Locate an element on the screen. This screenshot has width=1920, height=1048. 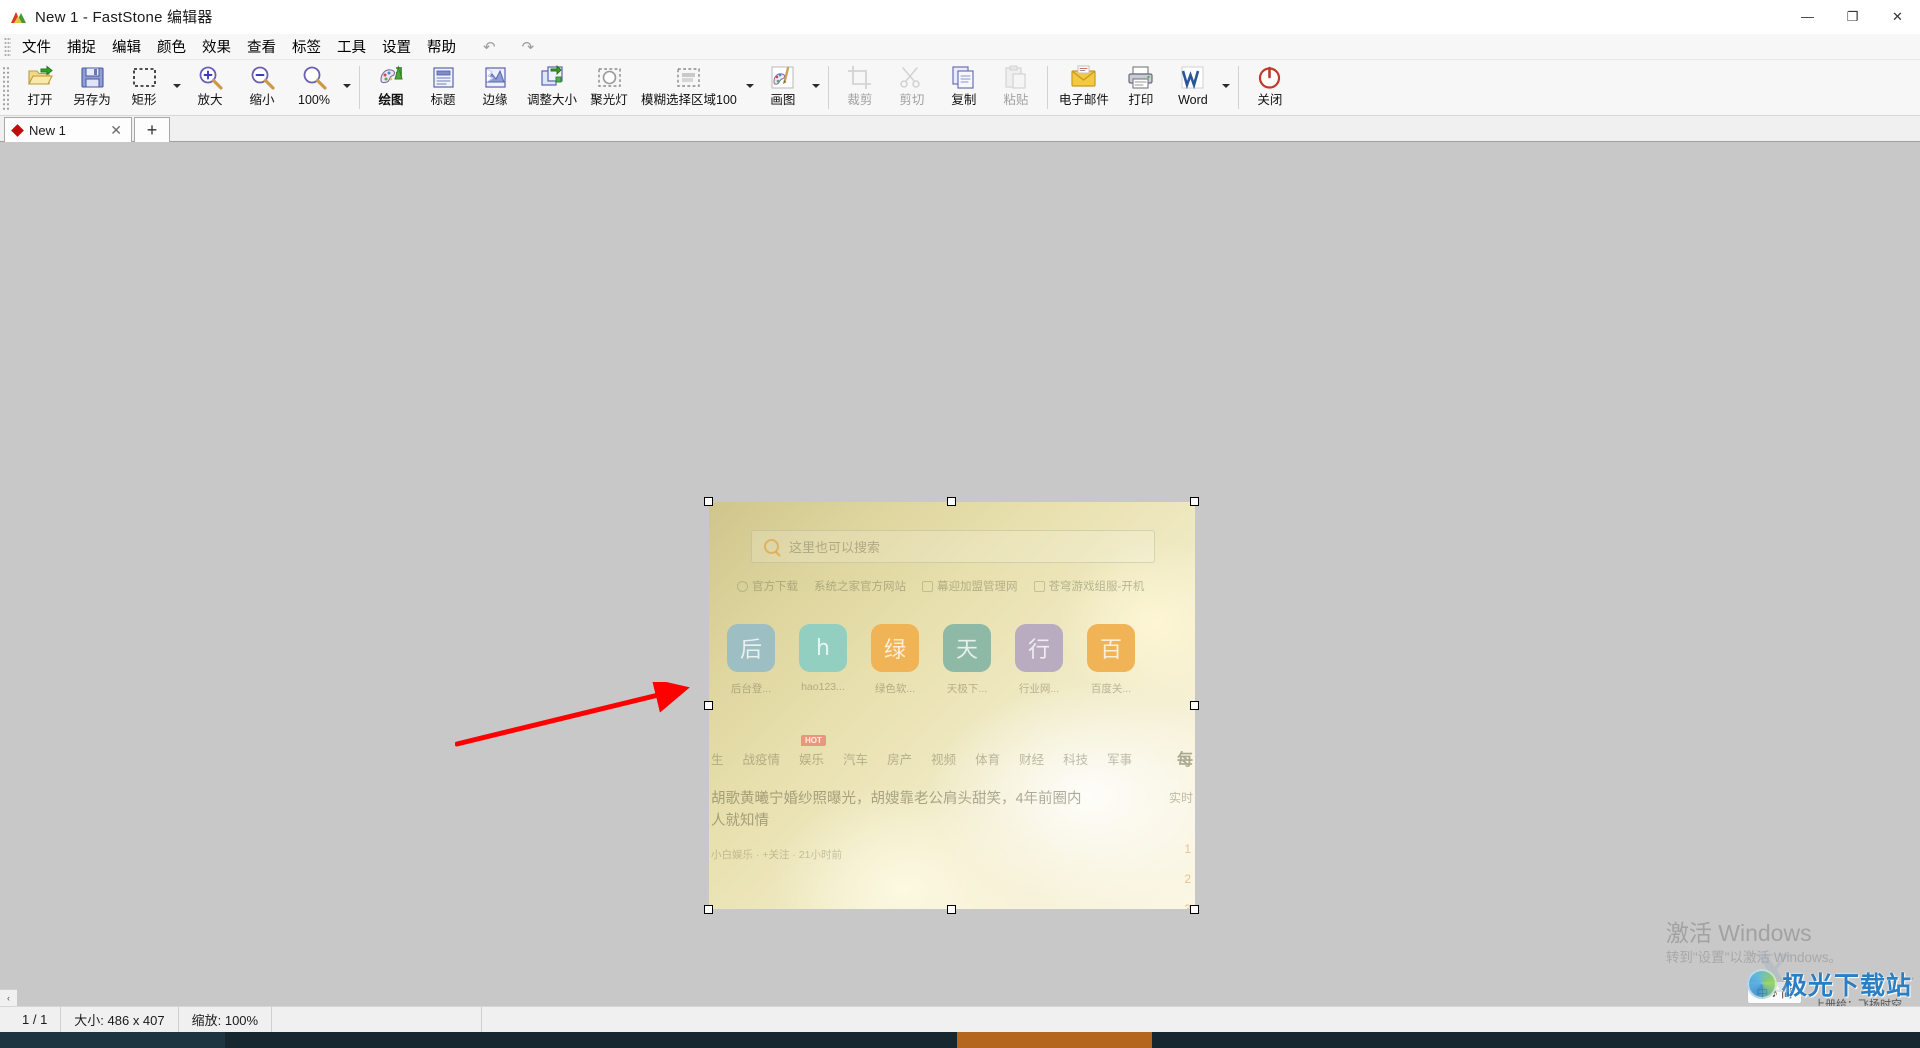
scissors-icon is located at coordinates (912, 77).